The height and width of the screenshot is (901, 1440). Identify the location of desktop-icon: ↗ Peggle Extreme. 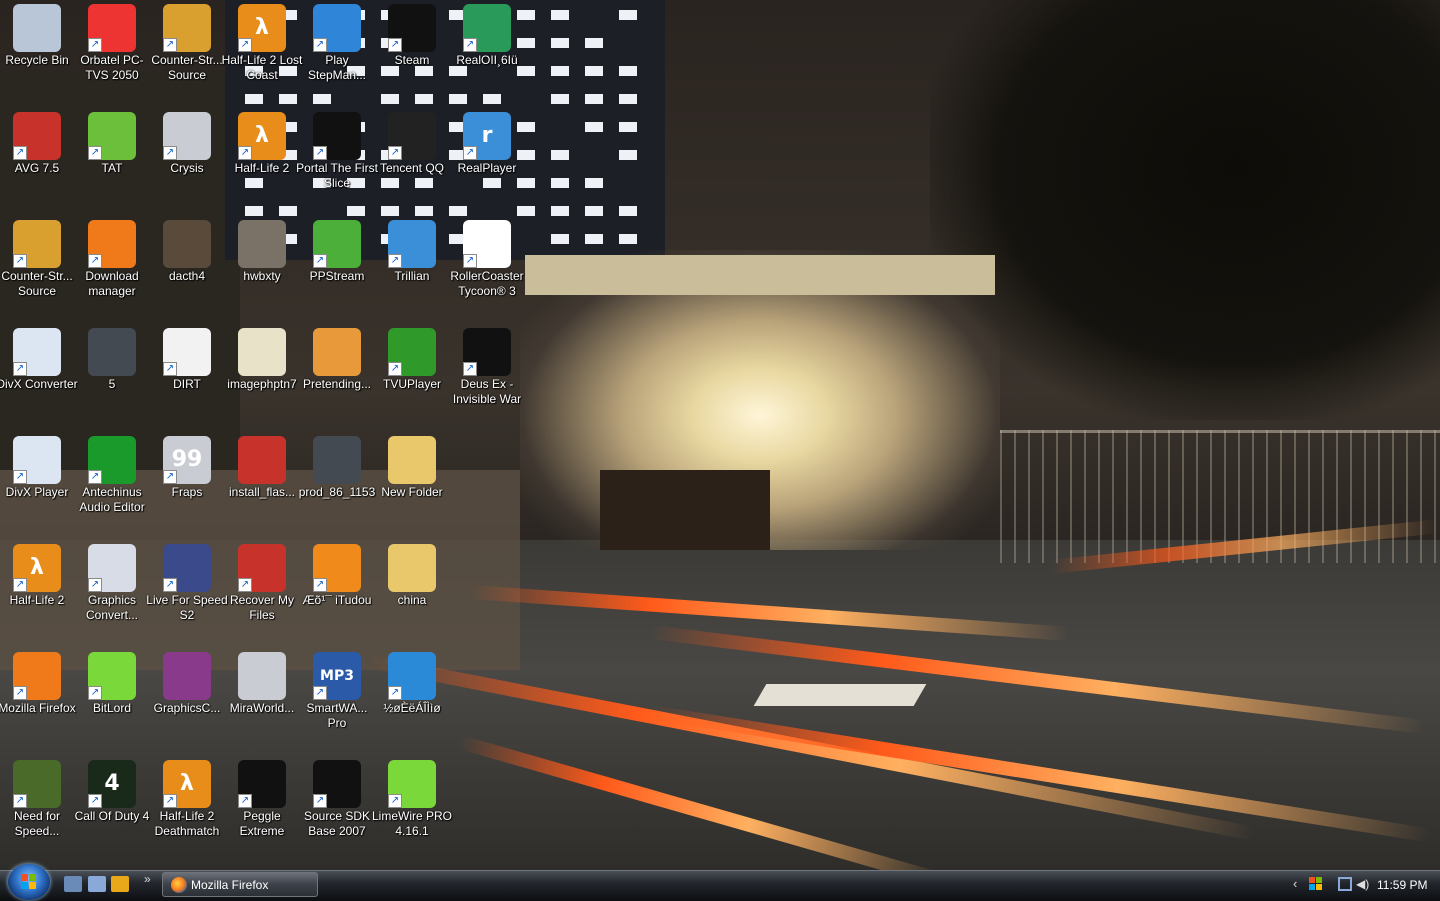
(262, 808).